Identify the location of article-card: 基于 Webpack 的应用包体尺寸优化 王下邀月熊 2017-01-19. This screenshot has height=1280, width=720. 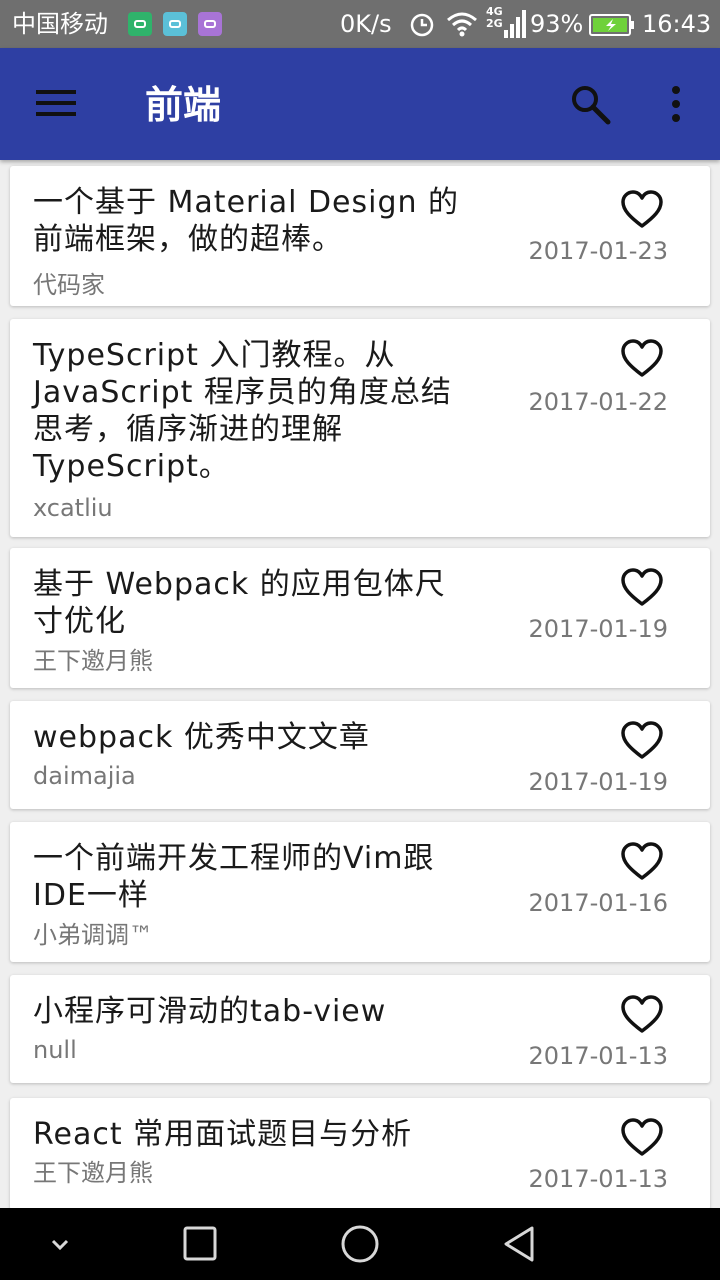
(360, 618).